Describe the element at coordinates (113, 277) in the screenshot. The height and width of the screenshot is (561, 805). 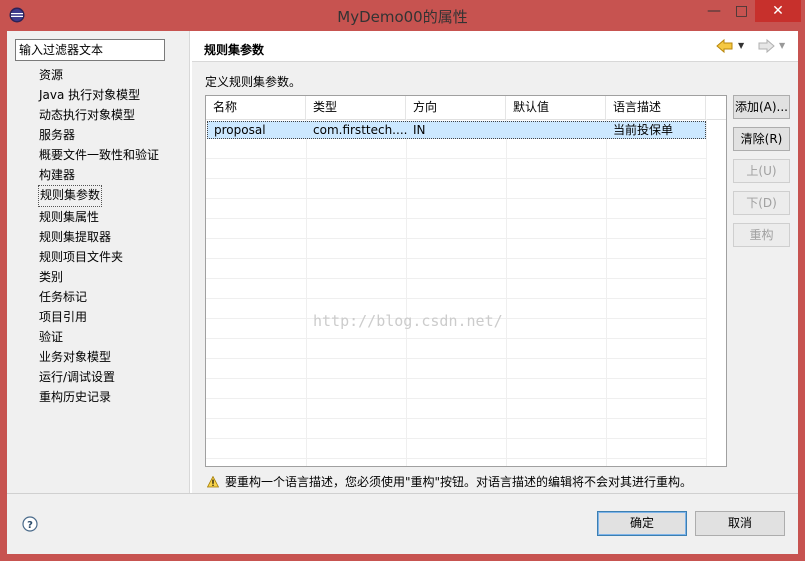
I see `tree-item-categories: 类别` at that location.